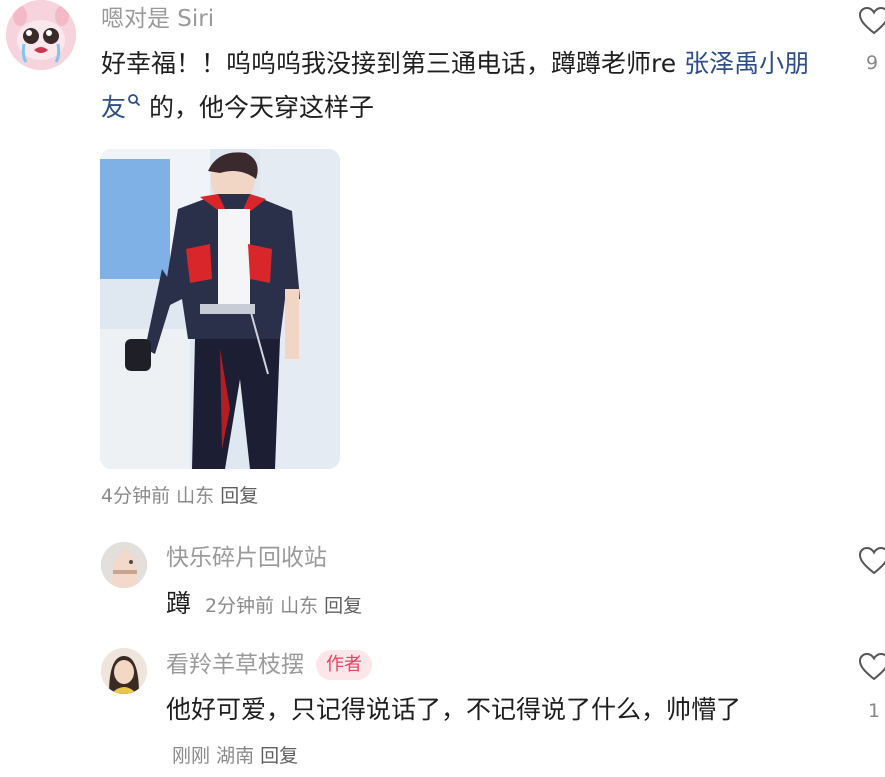 This screenshot has width=885, height=777. I want to click on reply-time: 2分钟前, so click(239, 606).